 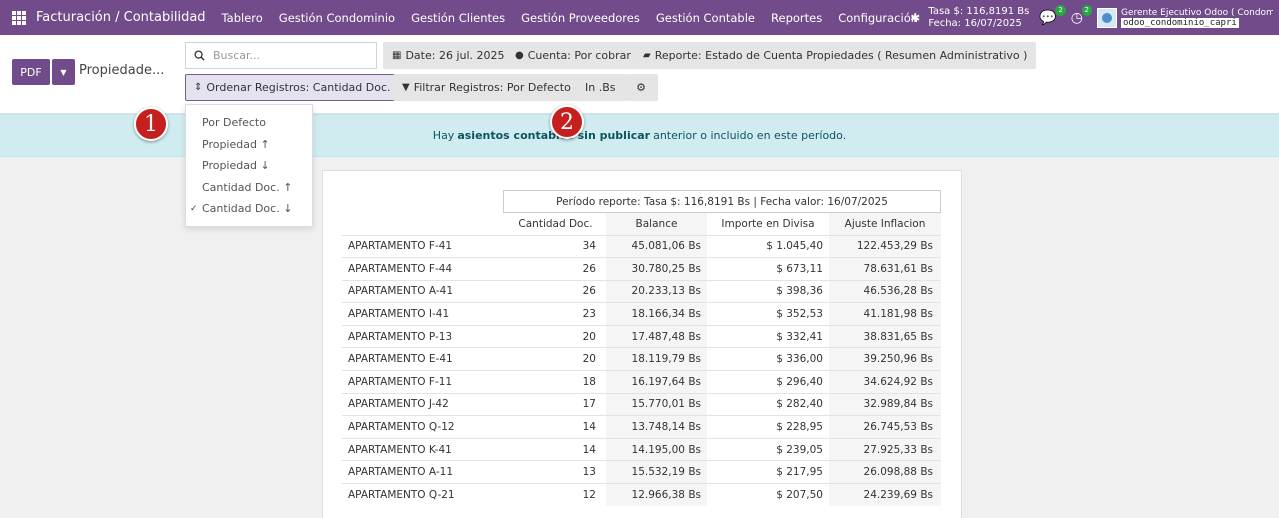 I want to click on order-records-button: ⇕ Ordenar Registros: Cantidad Doc. ↓, so click(x=299, y=87).